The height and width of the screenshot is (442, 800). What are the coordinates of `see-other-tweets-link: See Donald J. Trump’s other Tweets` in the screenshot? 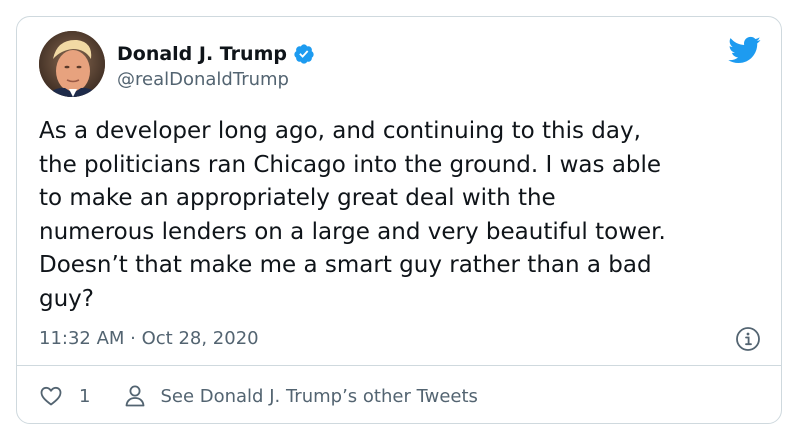 It's located at (301, 396).